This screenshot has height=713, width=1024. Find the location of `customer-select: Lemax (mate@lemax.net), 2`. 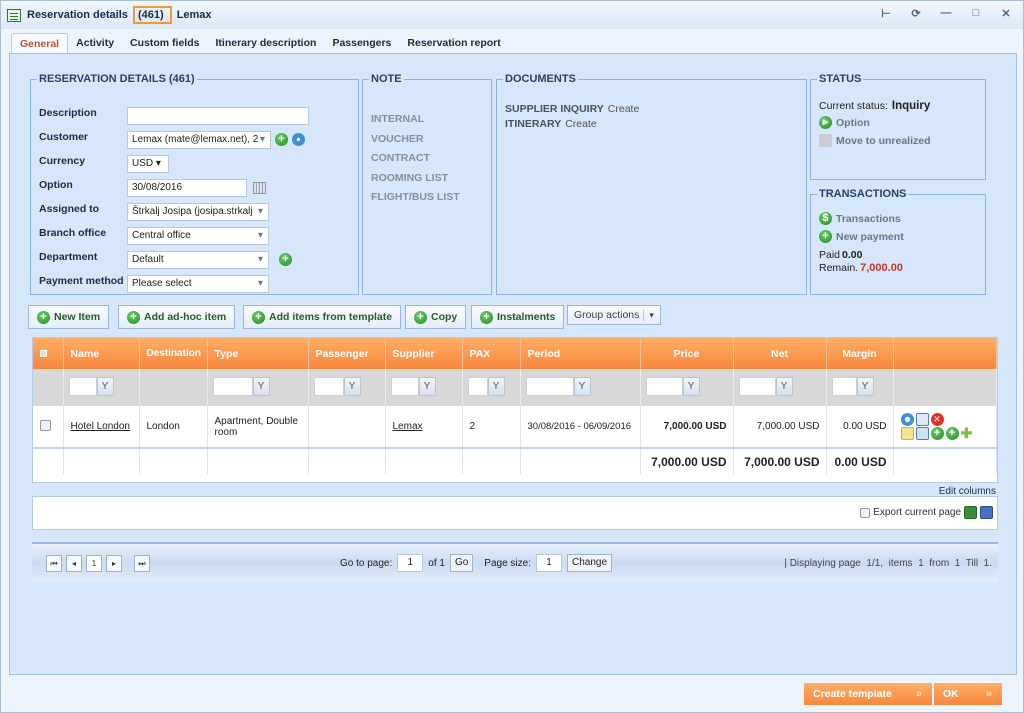

customer-select: Lemax (mate@lemax.net), 2 is located at coordinates (199, 140).